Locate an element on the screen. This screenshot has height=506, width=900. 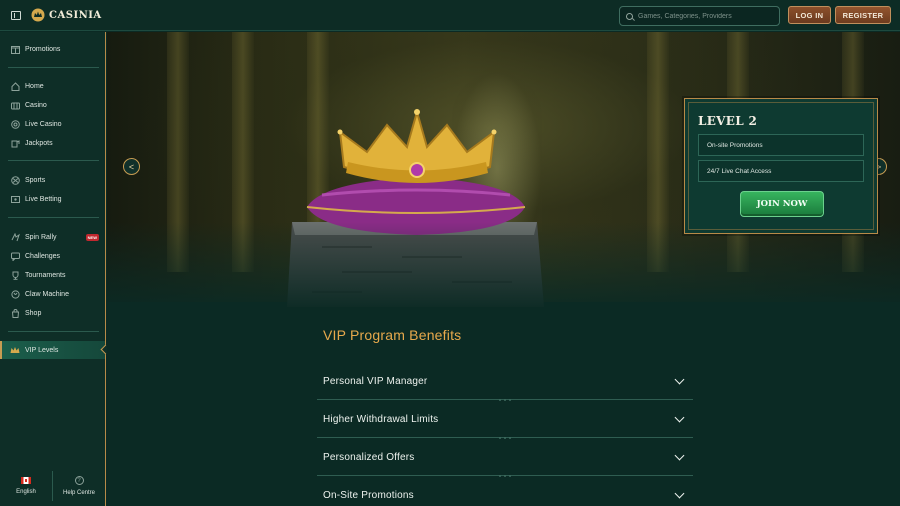
crown-icon is located at coordinates (15, 350).